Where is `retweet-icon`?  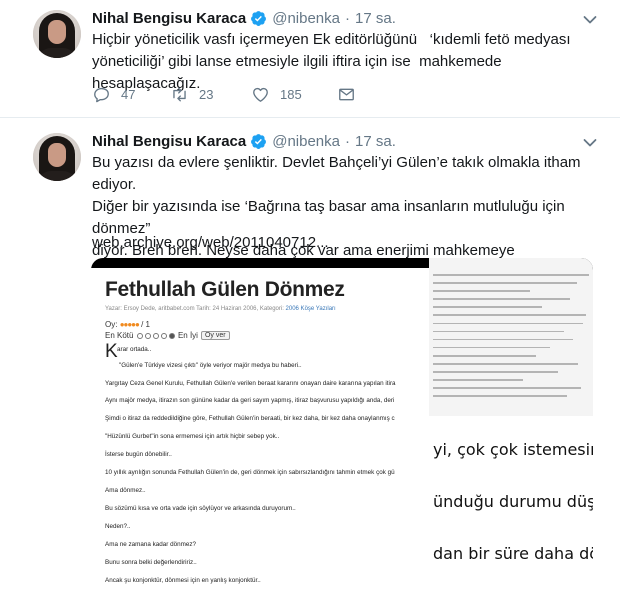
retweet-icon is located at coordinates (179, 94).